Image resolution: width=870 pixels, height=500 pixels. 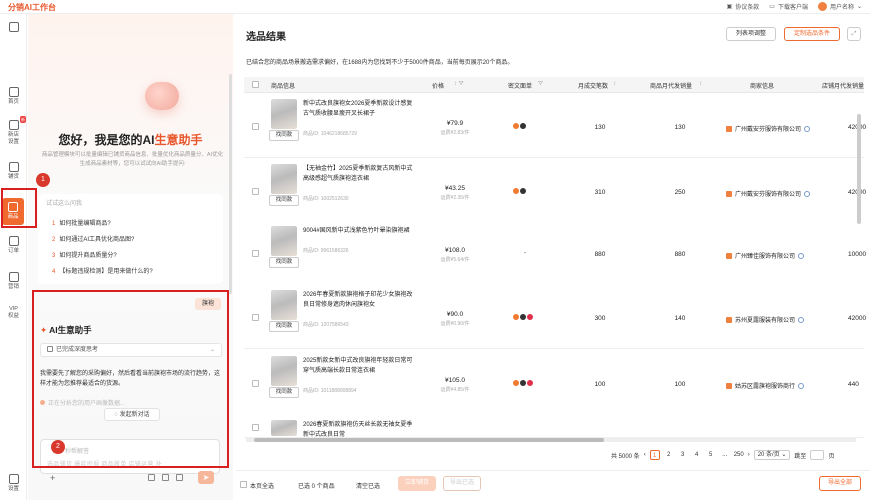 I want to click on merchant-name: 姑苏区露旗袍服饰商行, so click(x=765, y=387).